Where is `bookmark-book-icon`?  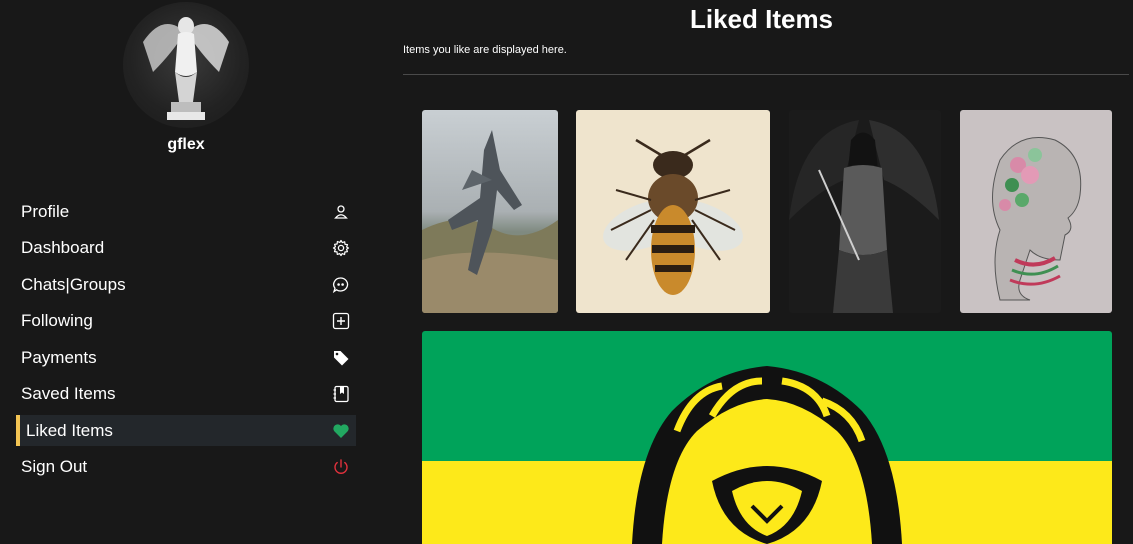
bookmark-book-icon is located at coordinates (341, 394).